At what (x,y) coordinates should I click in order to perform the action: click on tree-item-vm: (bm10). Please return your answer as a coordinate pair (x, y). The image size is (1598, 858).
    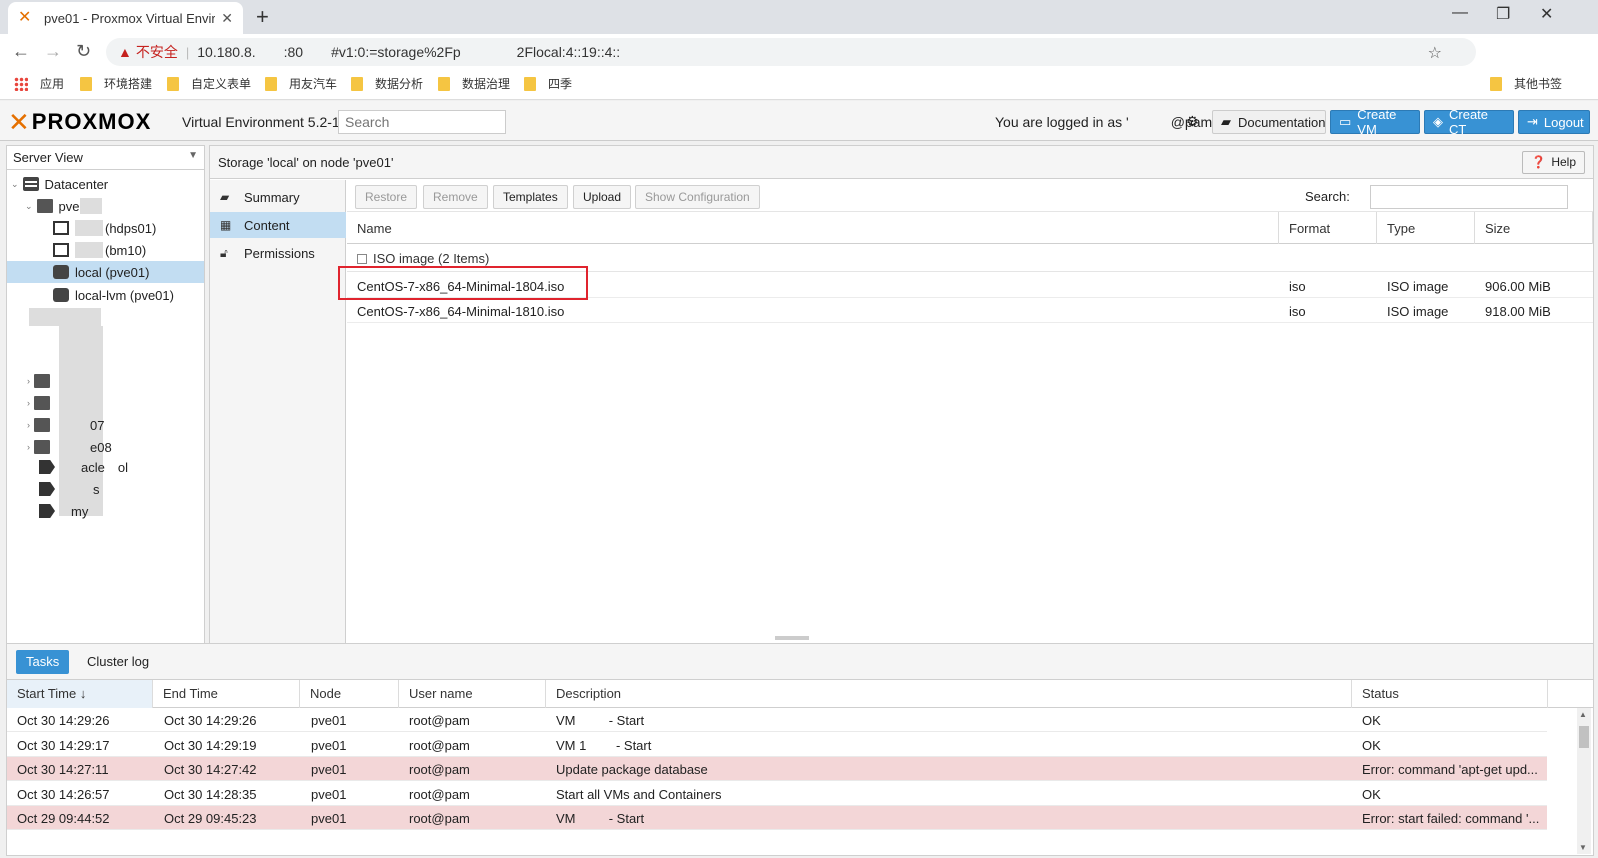
    Looking at the image, I should click on (99, 250).